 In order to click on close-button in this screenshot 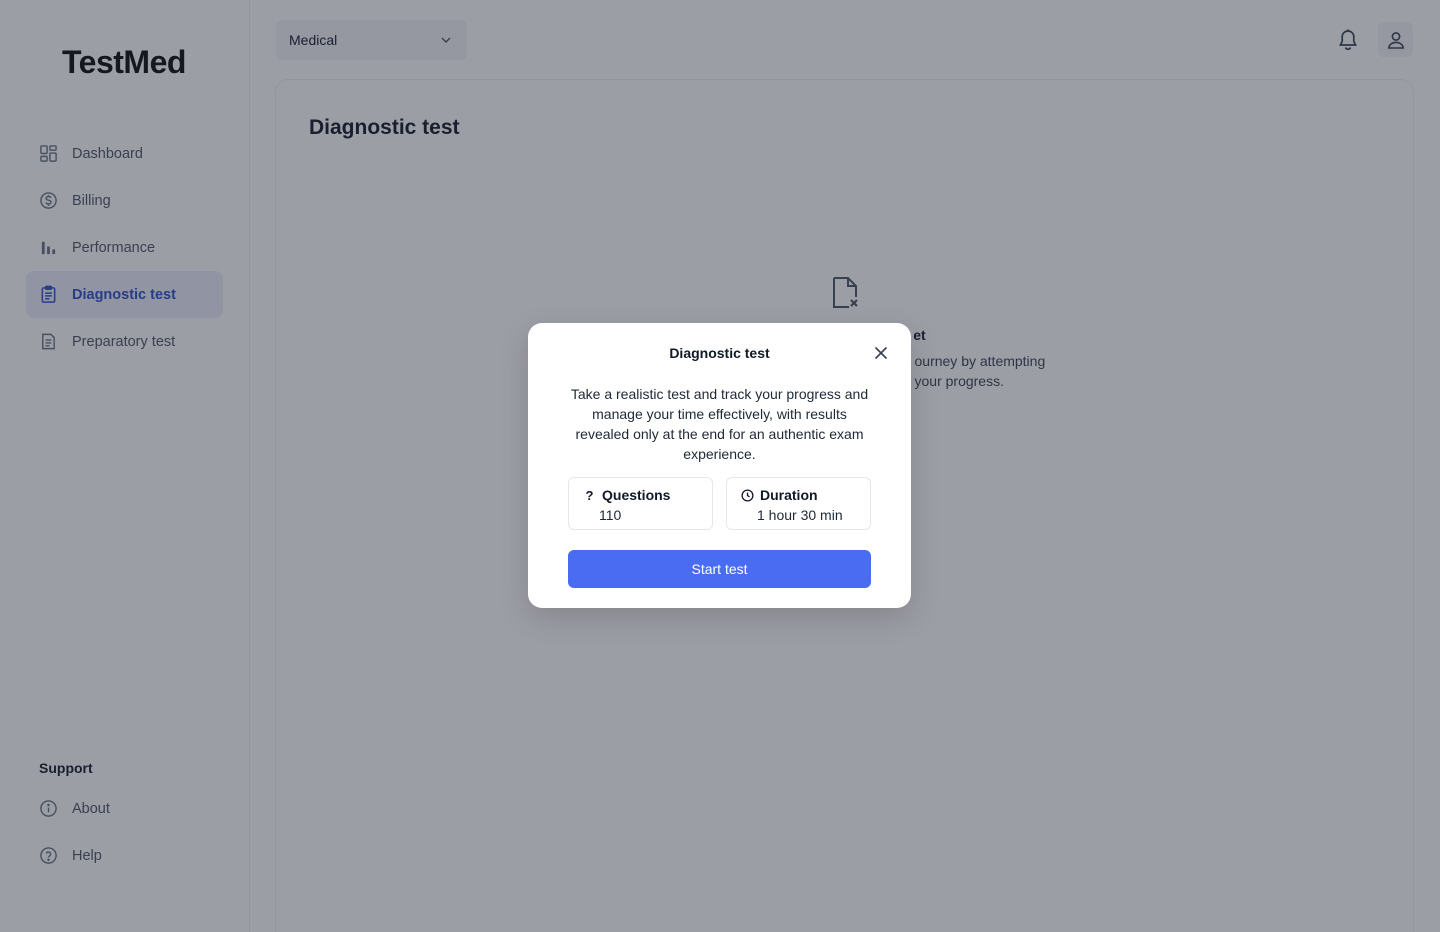, I will do `click(881, 353)`.